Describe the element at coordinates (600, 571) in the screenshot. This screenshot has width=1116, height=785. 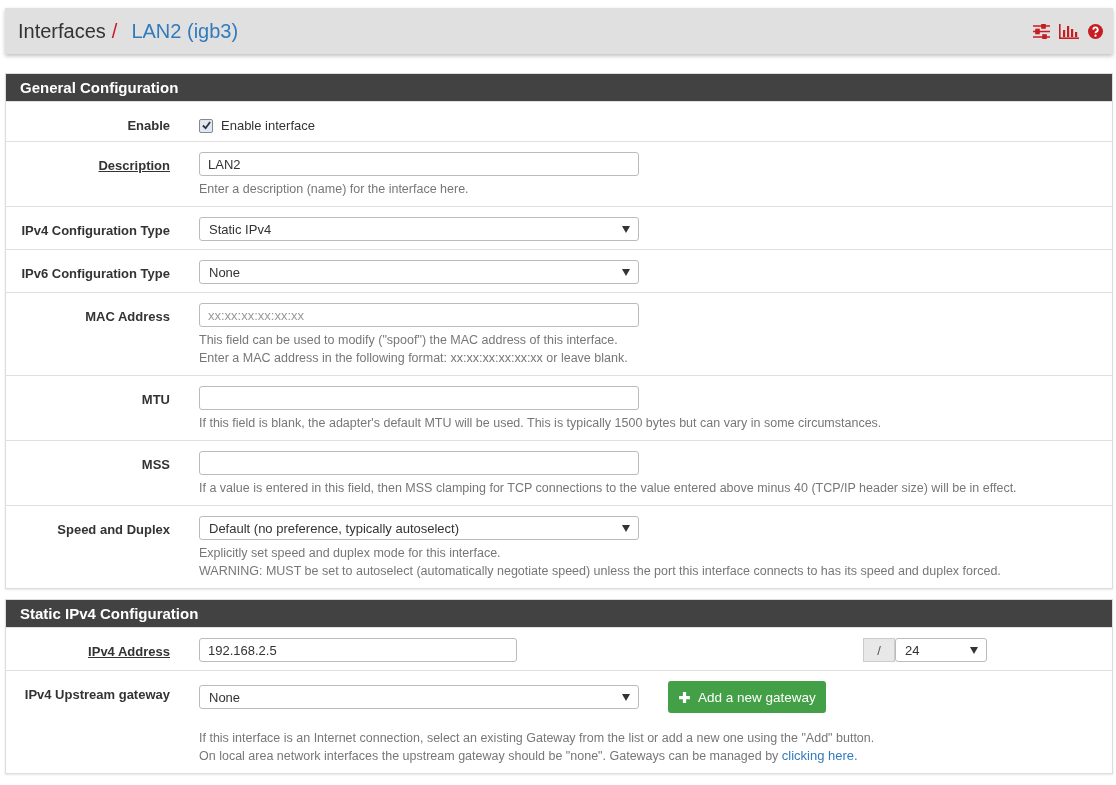
I see `help-text: WARNING: MUST be set to autoselect (automatically negotiate speed) unless the port this interface connects to has its speed and duplex forced.` at that location.